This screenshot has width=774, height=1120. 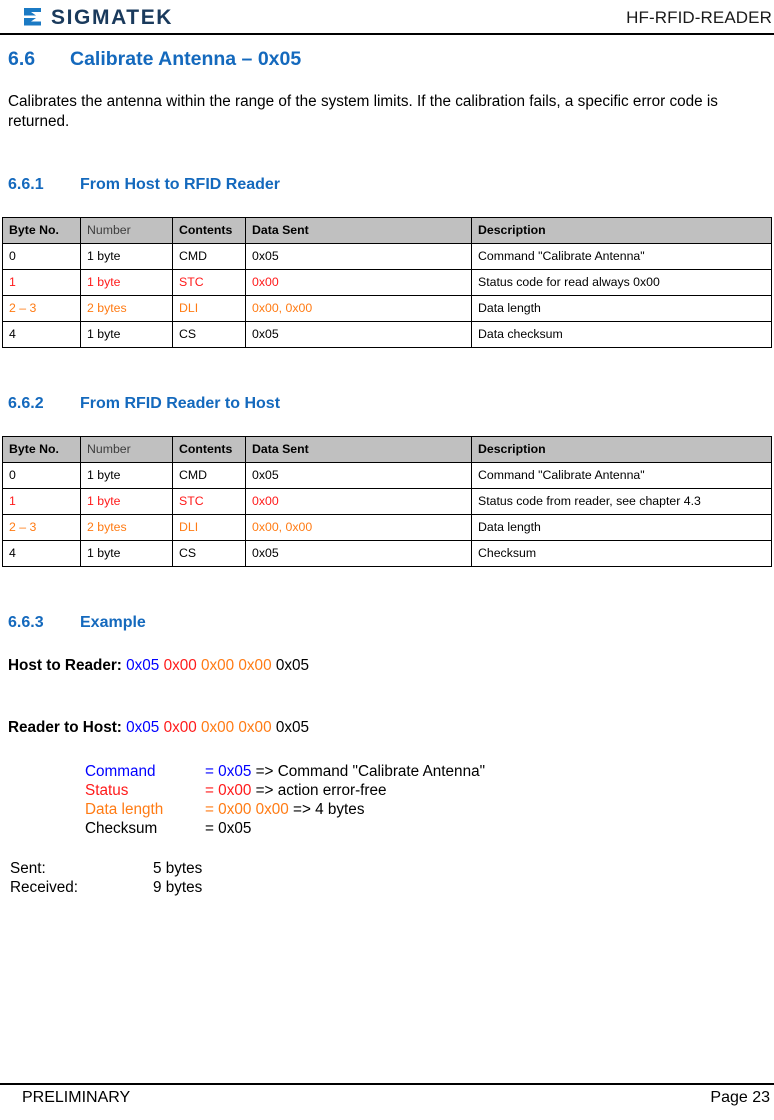 What do you see at coordinates (358, 449) in the screenshot?
I see `th-data-sent: Data Sent` at bounding box center [358, 449].